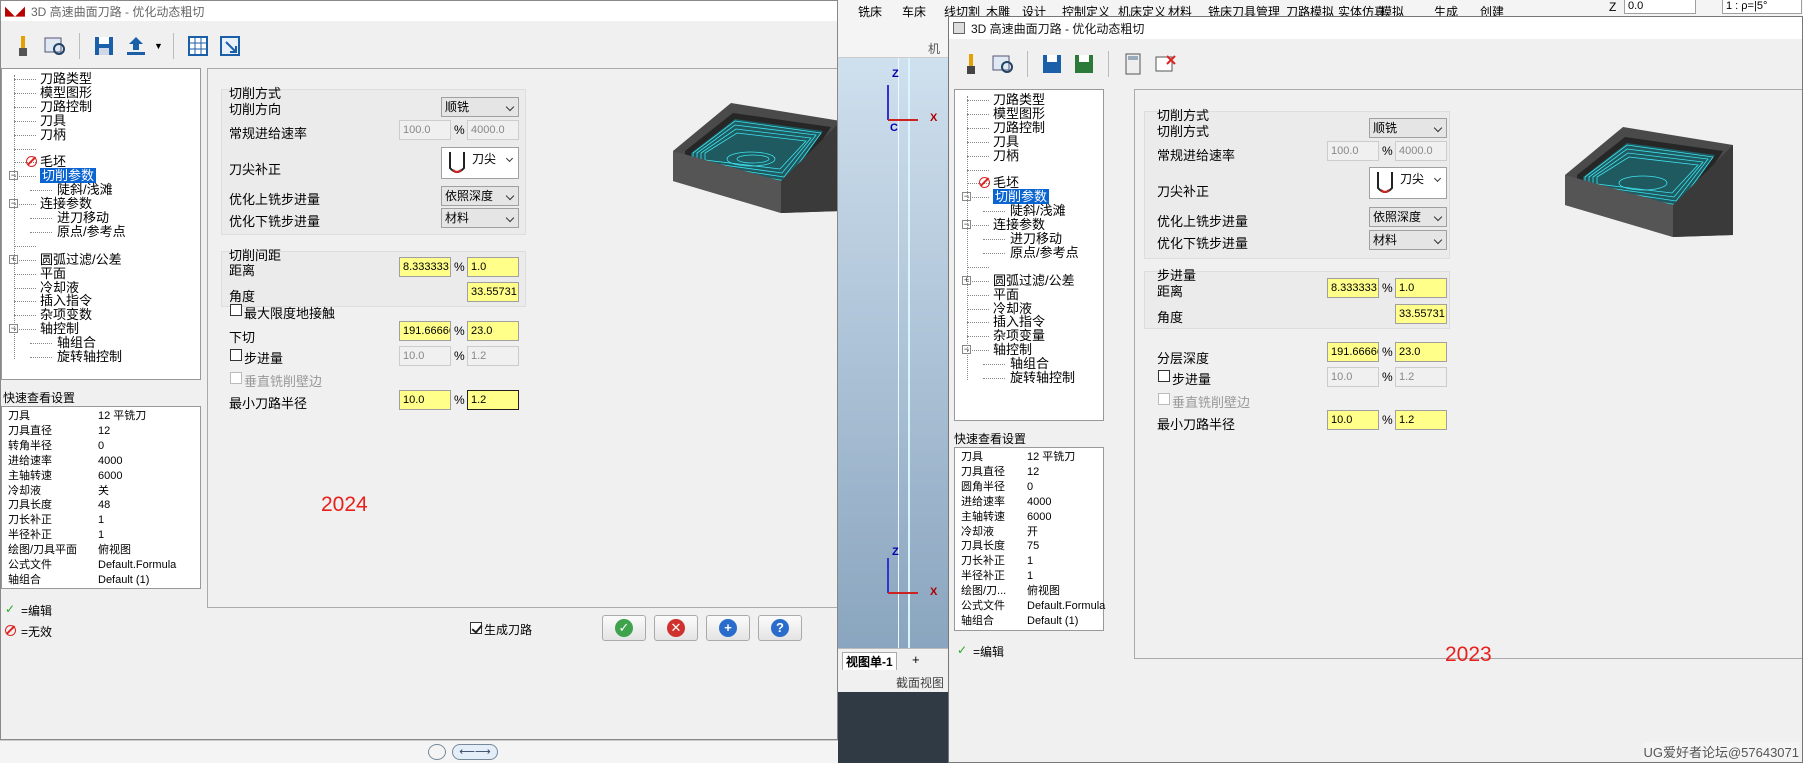 Image resolution: width=1803 pixels, height=763 pixels. Describe the element at coordinates (916, 659) in the screenshot. I see `add-viewsheet-button: +` at that location.